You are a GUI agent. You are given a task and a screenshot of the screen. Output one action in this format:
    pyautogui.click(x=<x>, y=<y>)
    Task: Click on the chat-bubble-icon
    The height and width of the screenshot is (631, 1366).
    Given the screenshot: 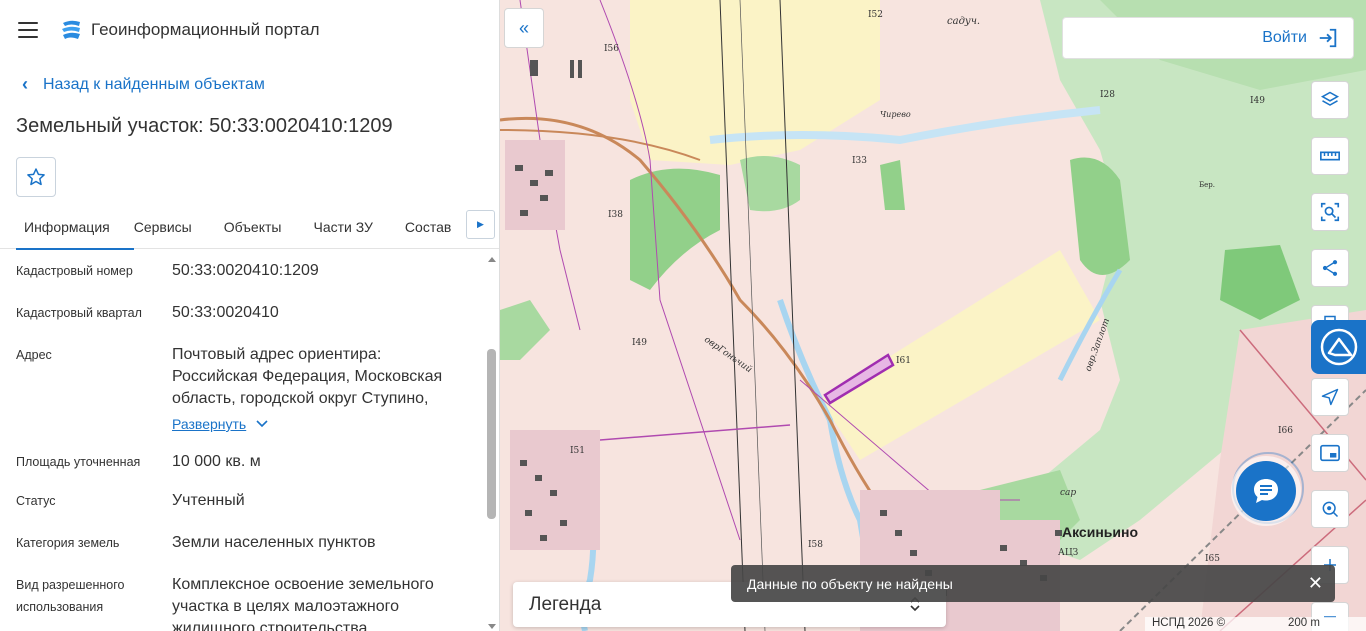 What is the action you would take?
    pyautogui.click(x=1266, y=491)
    